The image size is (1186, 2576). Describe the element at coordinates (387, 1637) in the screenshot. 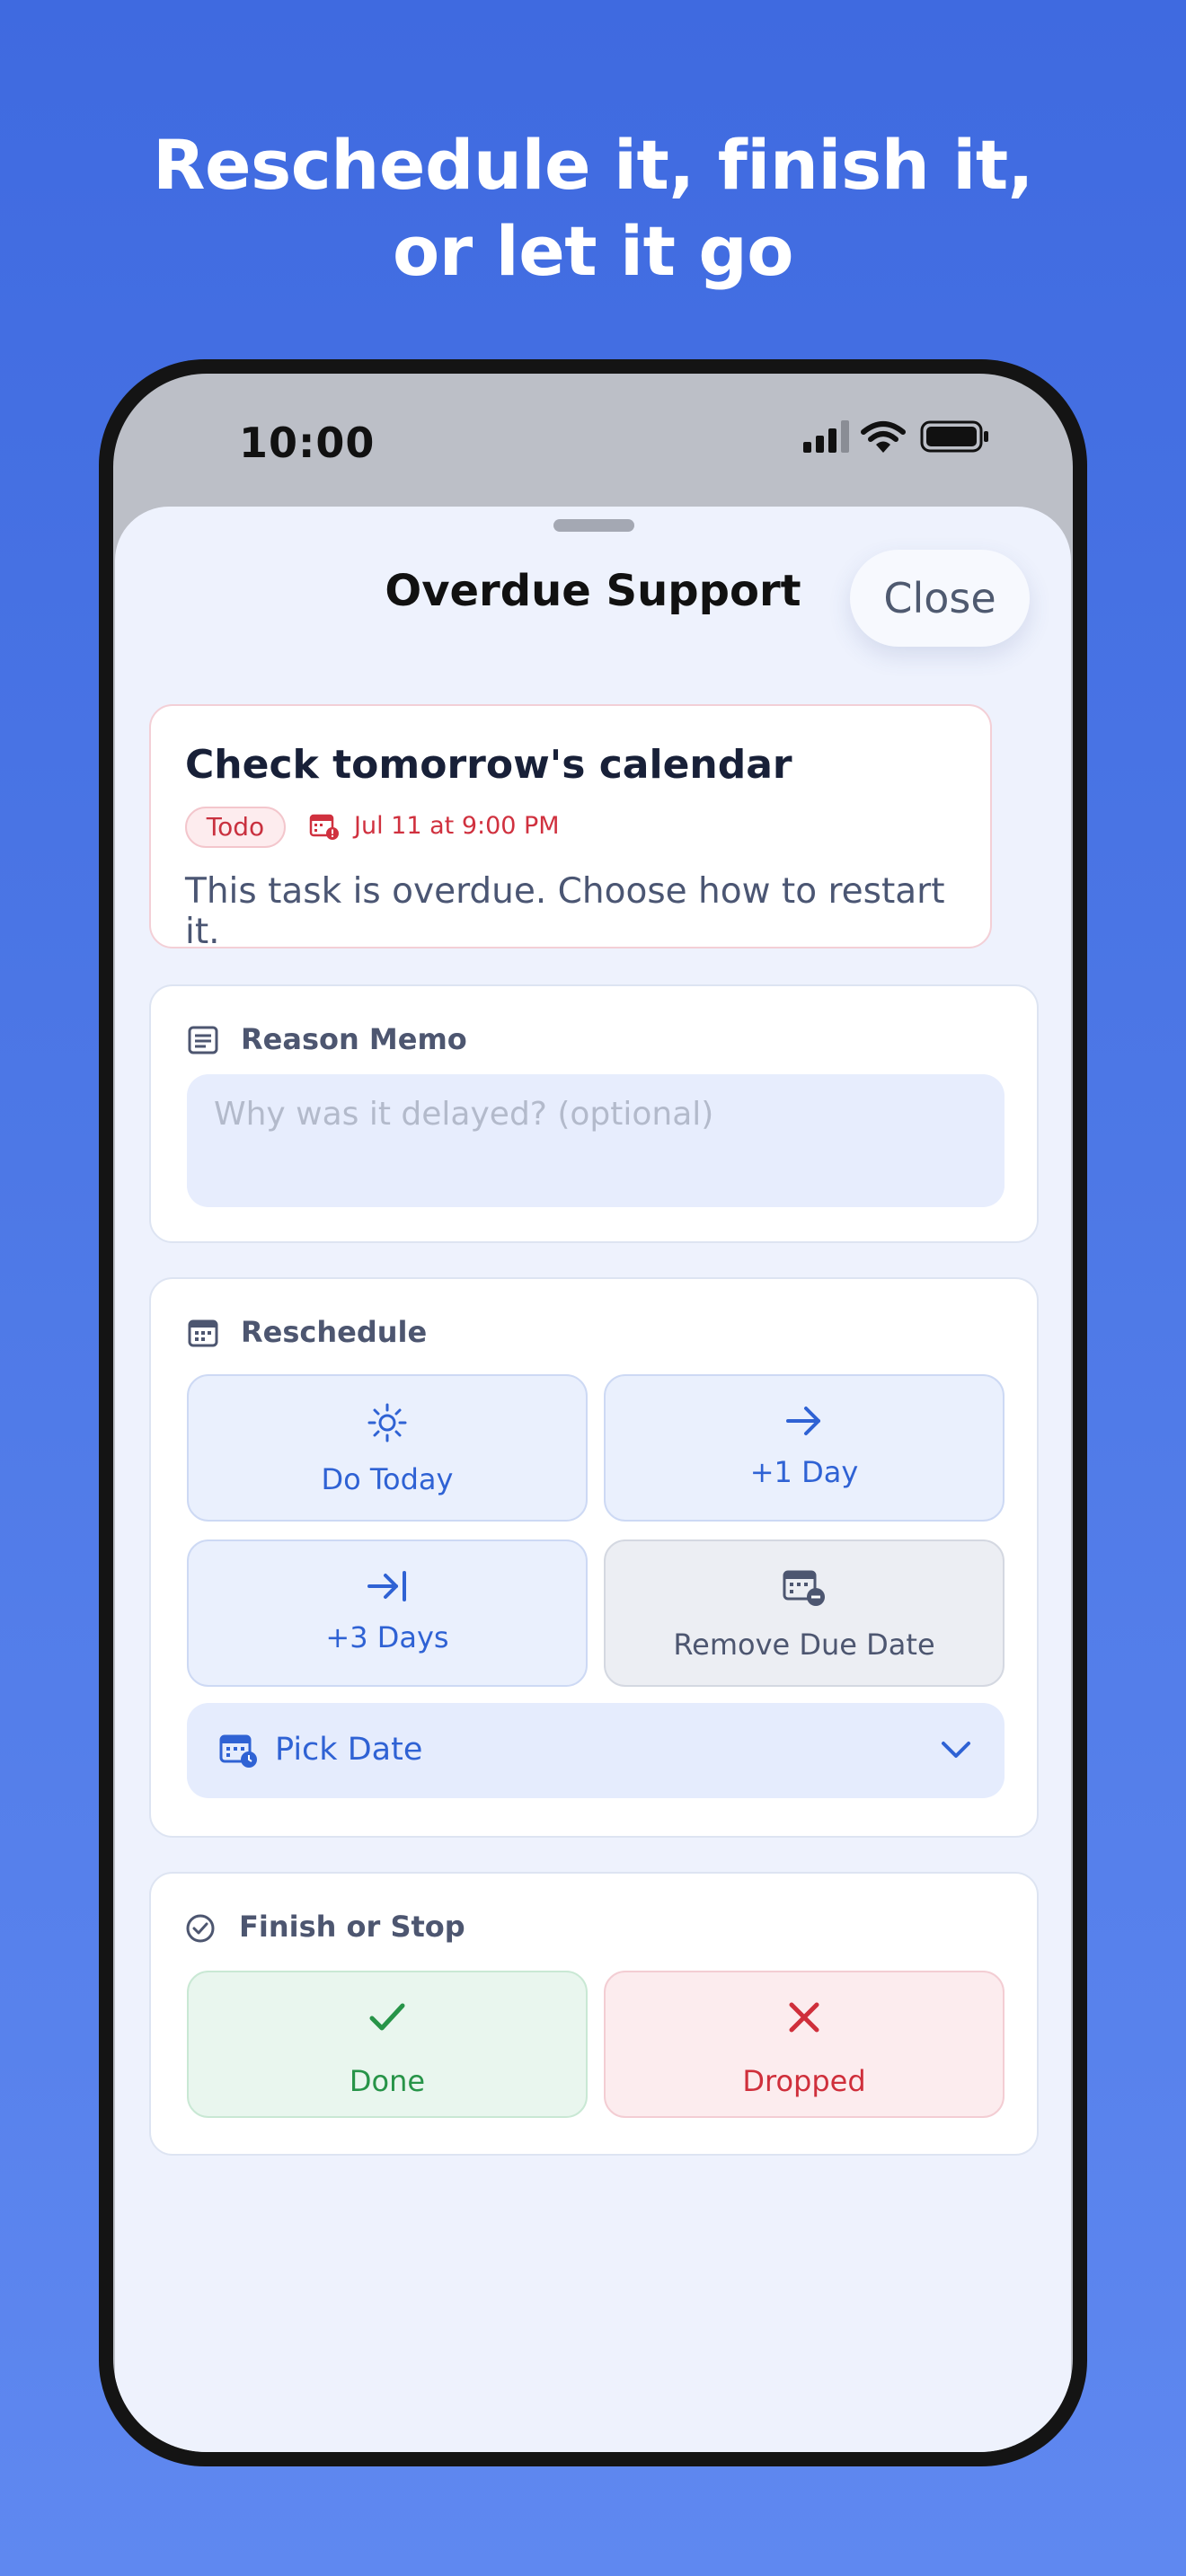

I see `plus-three-days-label: +3 Days` at that location.